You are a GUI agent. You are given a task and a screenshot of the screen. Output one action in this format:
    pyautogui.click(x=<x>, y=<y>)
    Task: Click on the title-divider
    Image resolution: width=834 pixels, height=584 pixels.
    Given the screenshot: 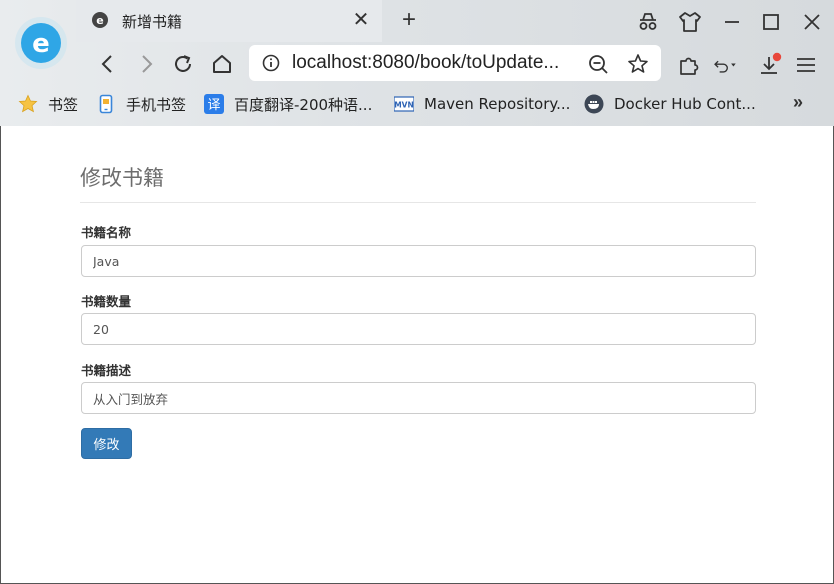 What is the action you would take?
    pyautogui.click(x=418, y=202)
    